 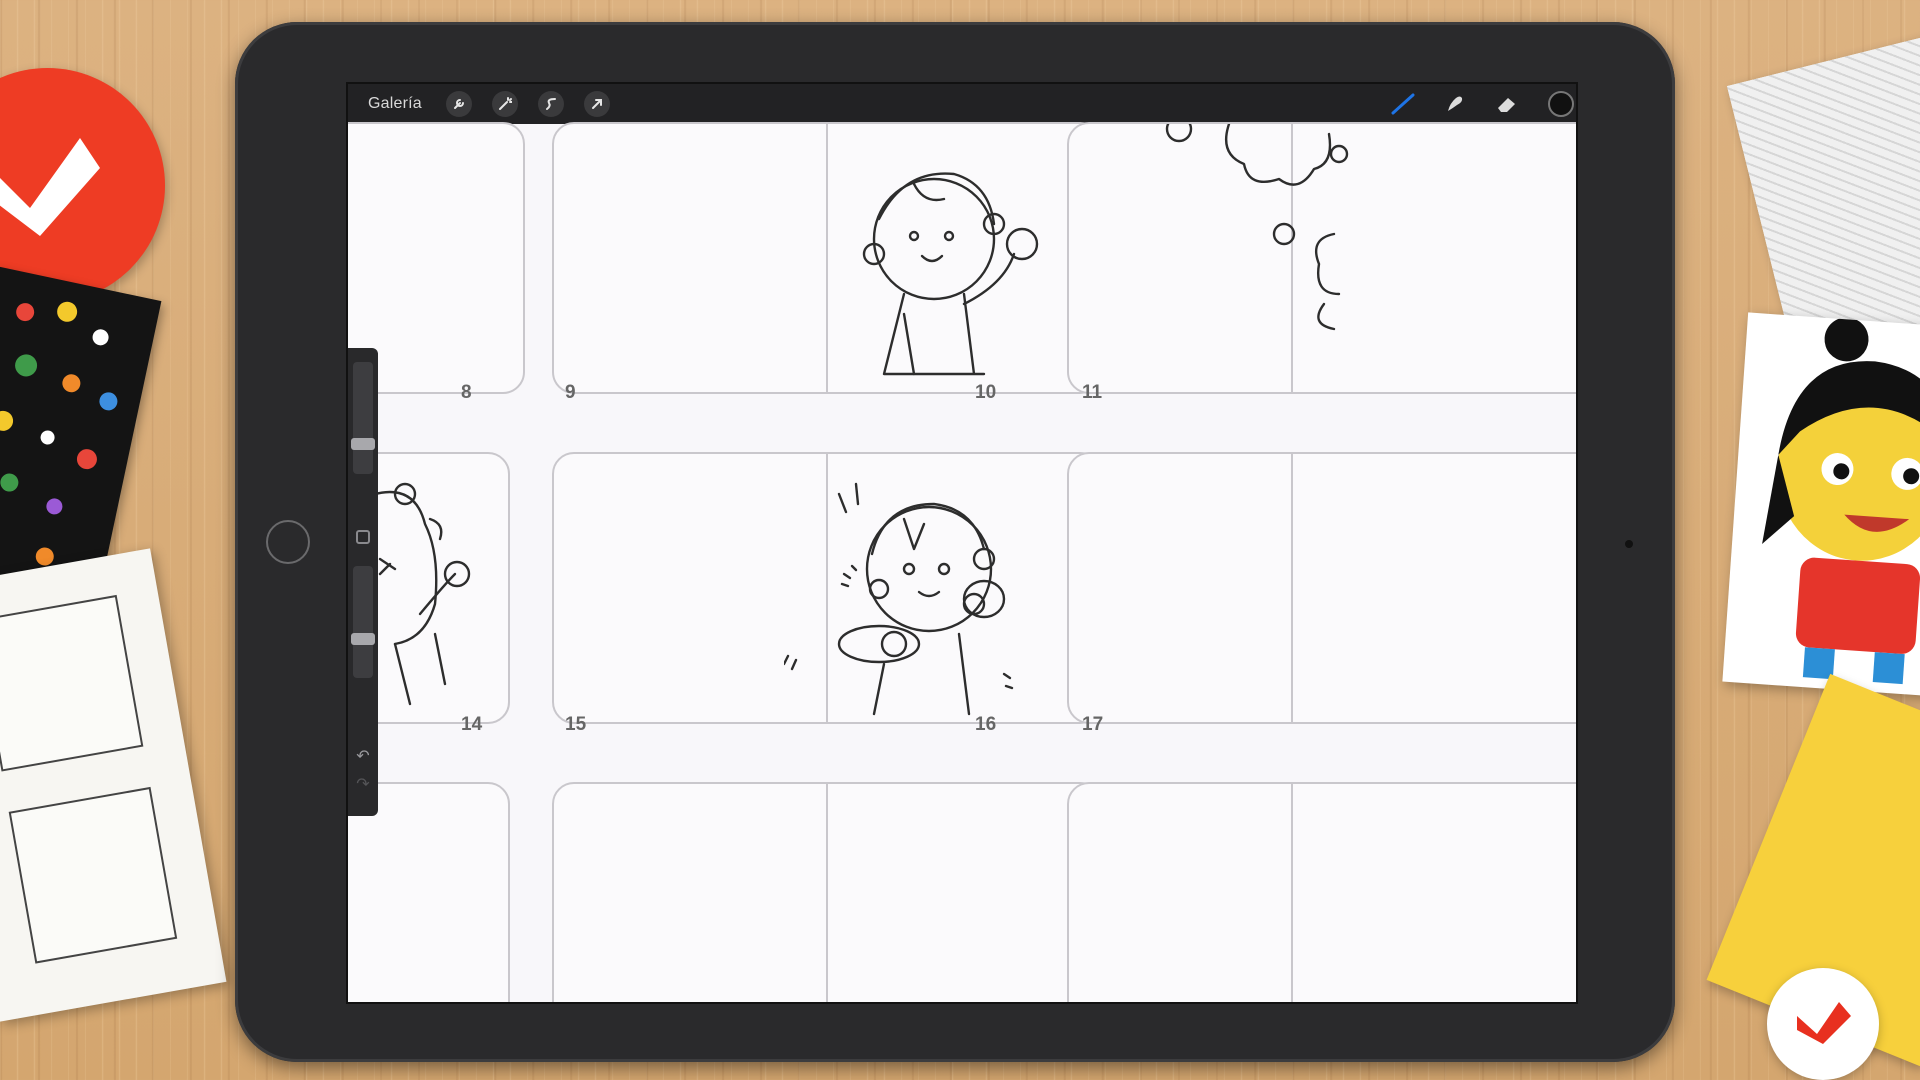 I want to click on adjustments-button, so click(x=505, y=104).